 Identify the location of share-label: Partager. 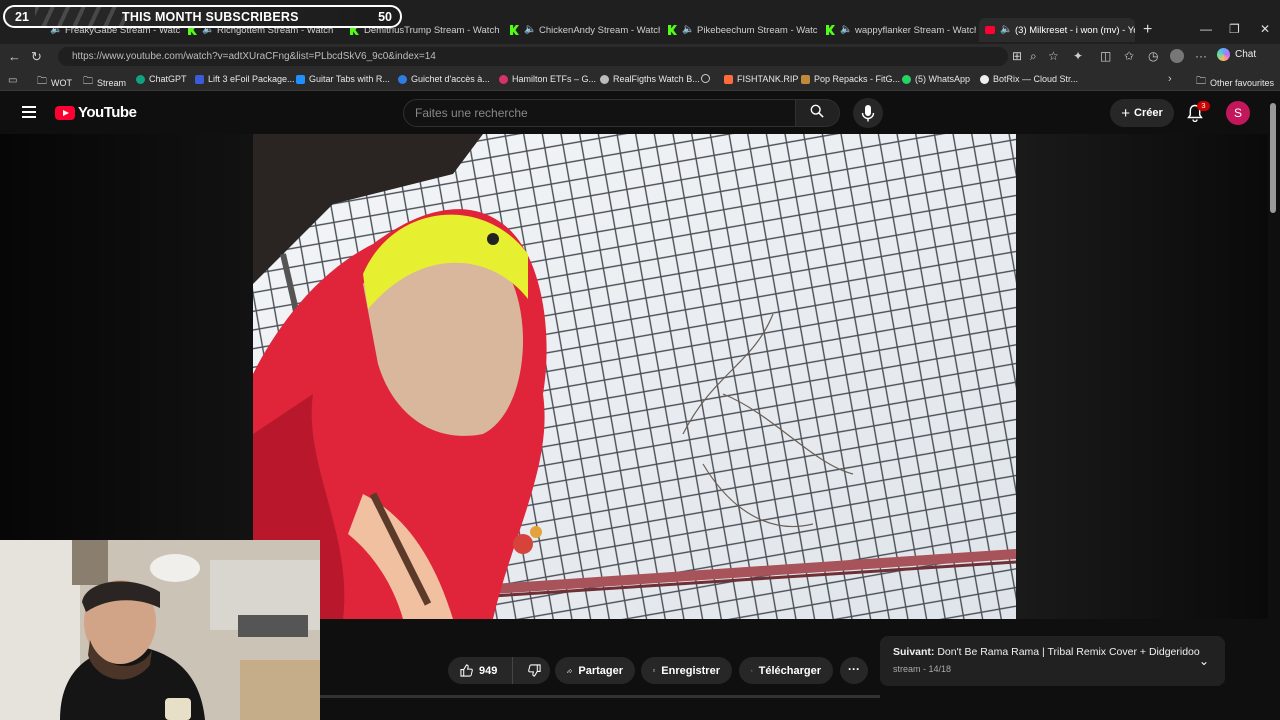
(600, 670).